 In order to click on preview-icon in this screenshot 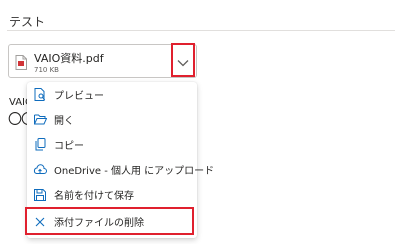, I will do `click(40, 95)`.